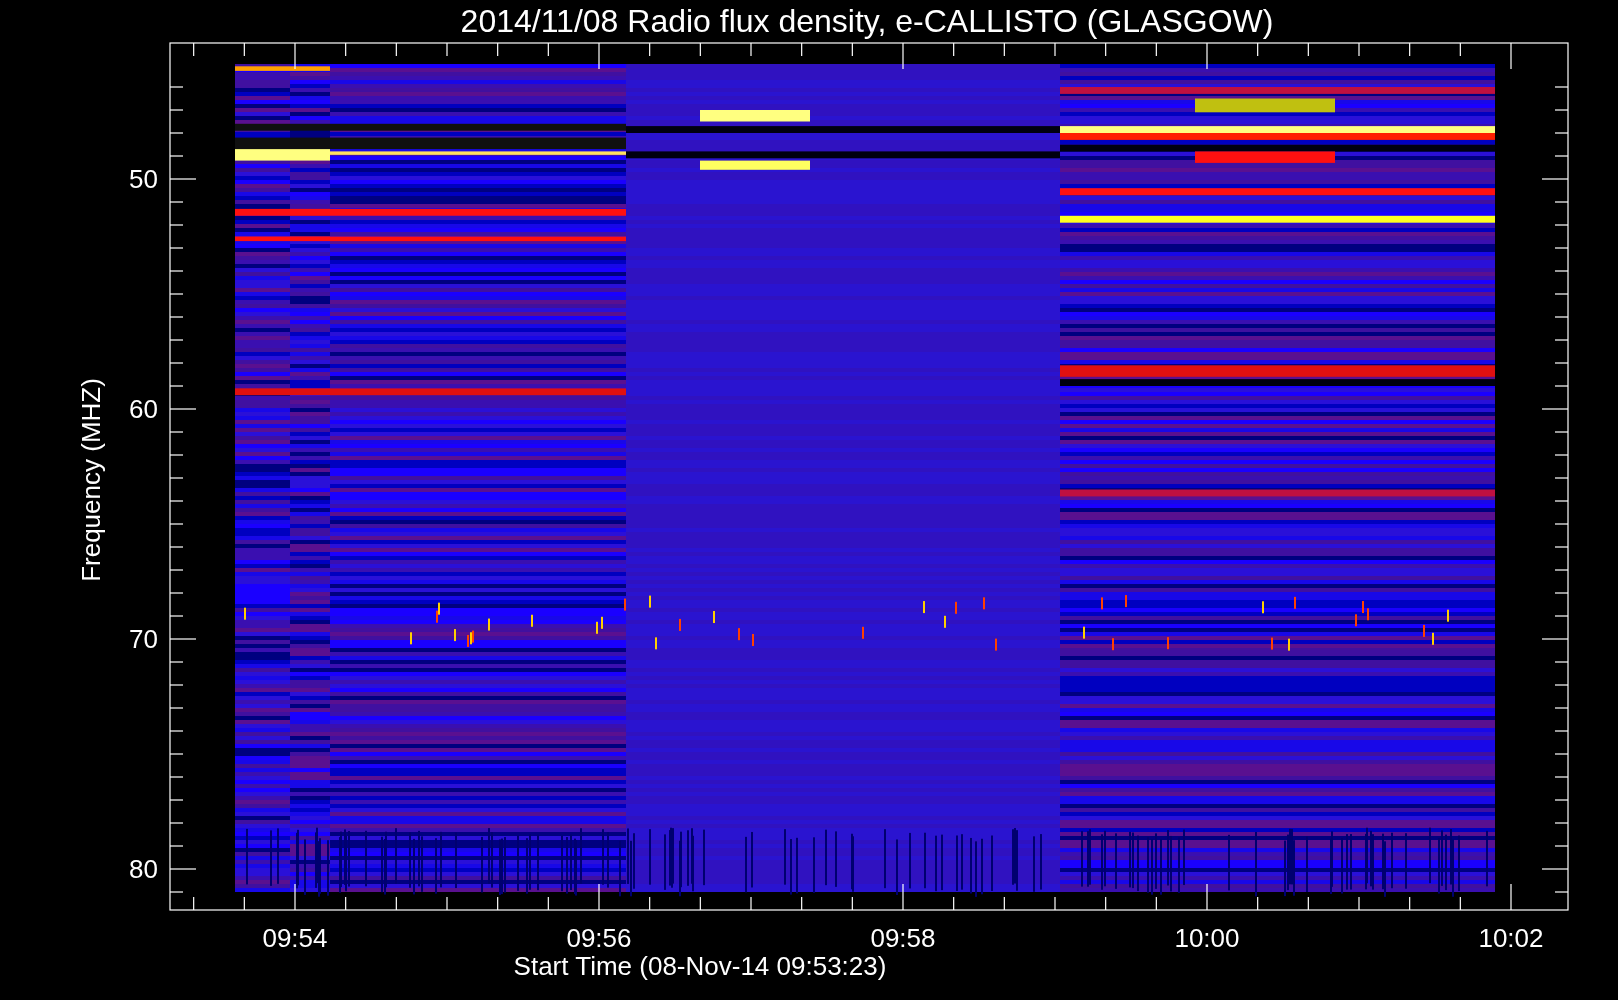 This screenshot has height=1000, width=1618. I want to click on tick-label: 09:58, so click(903, 938).